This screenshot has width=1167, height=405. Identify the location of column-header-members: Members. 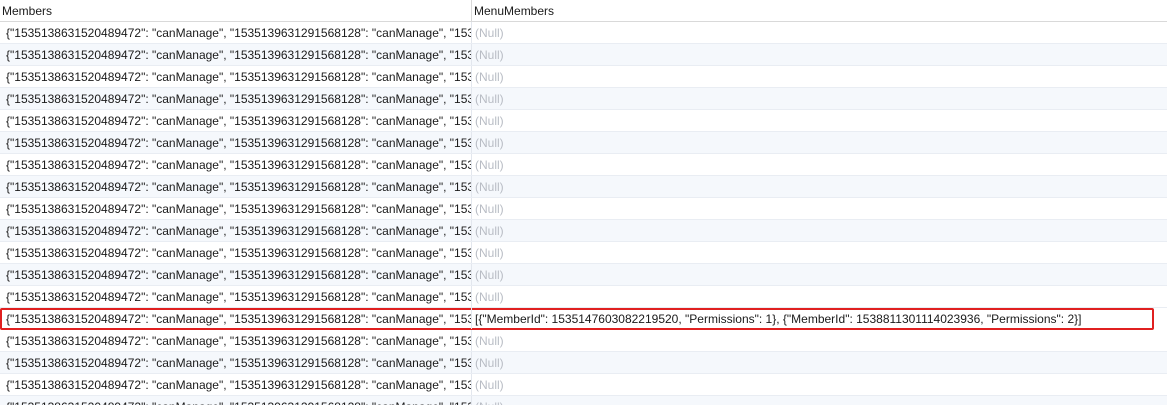
(236, 10).